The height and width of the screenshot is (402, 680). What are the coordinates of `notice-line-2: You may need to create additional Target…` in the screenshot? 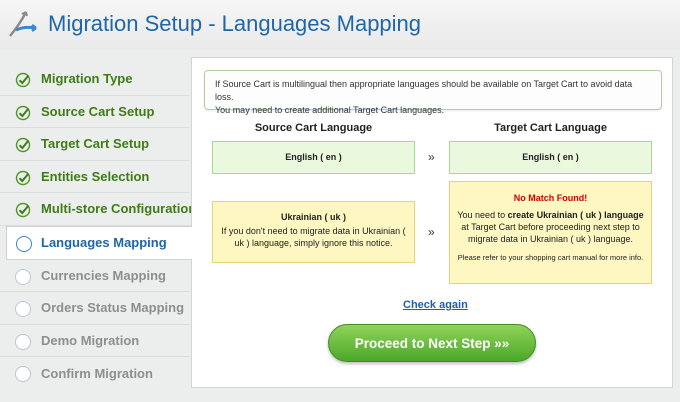 It's located at (330, 110).